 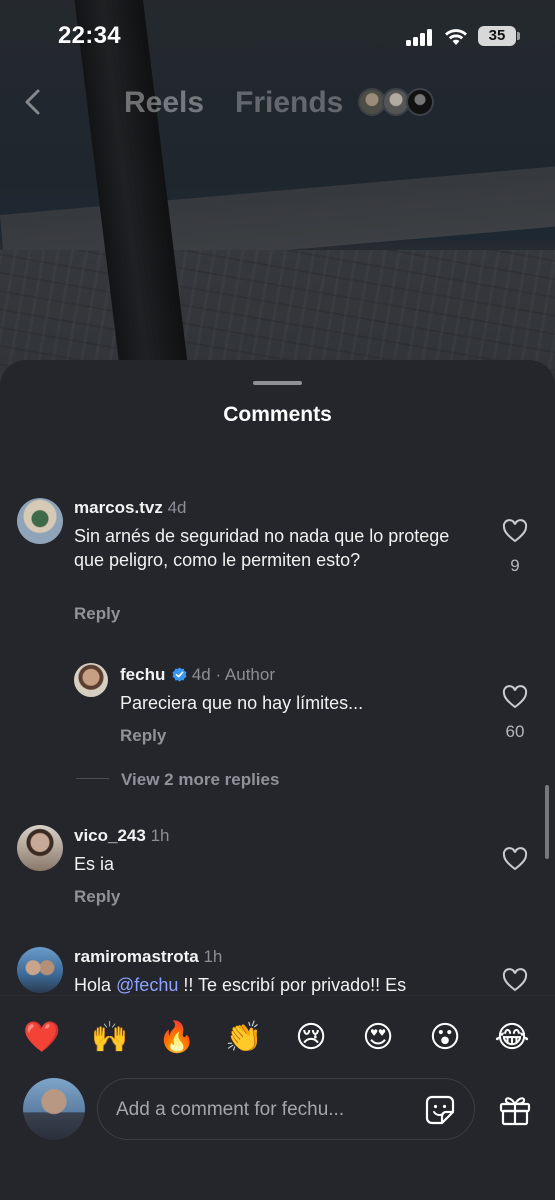 I want to click on status-bar: 22:34 35, so click(x=277, y=35).